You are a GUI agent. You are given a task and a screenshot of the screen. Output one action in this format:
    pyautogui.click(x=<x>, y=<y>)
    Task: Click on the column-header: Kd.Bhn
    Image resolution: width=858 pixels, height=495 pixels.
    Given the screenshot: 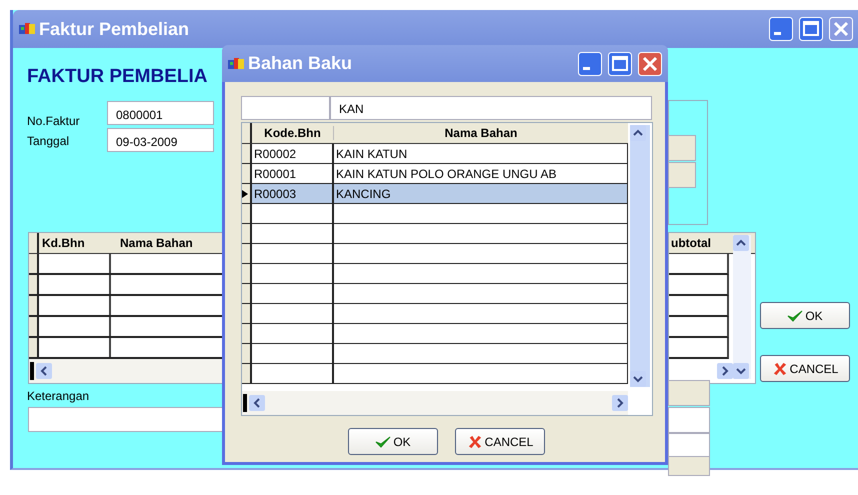 What is the action you would take?
    pyautogui.click(x=63, y=243)
    